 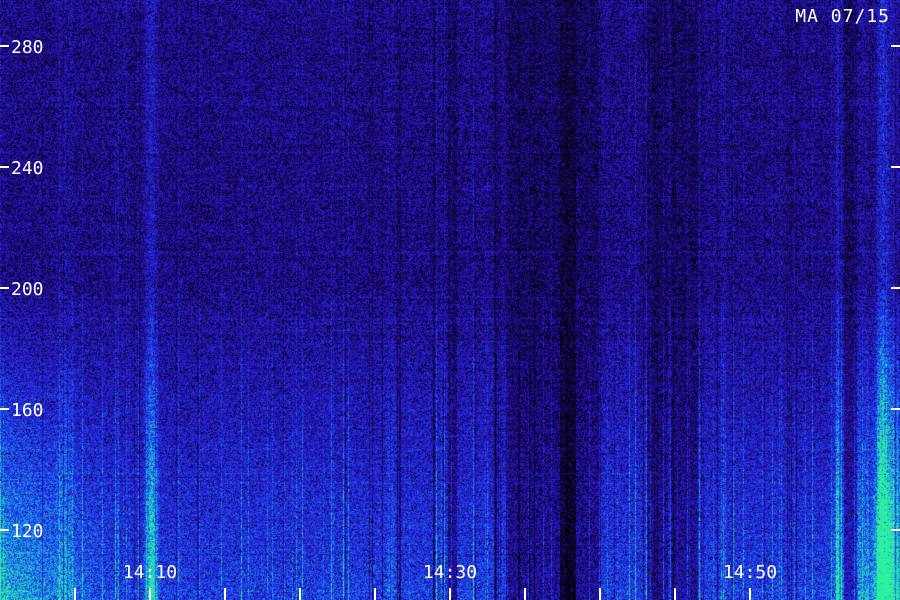 I want to click on y-tick-label: 240, so click(x=27, y=168).